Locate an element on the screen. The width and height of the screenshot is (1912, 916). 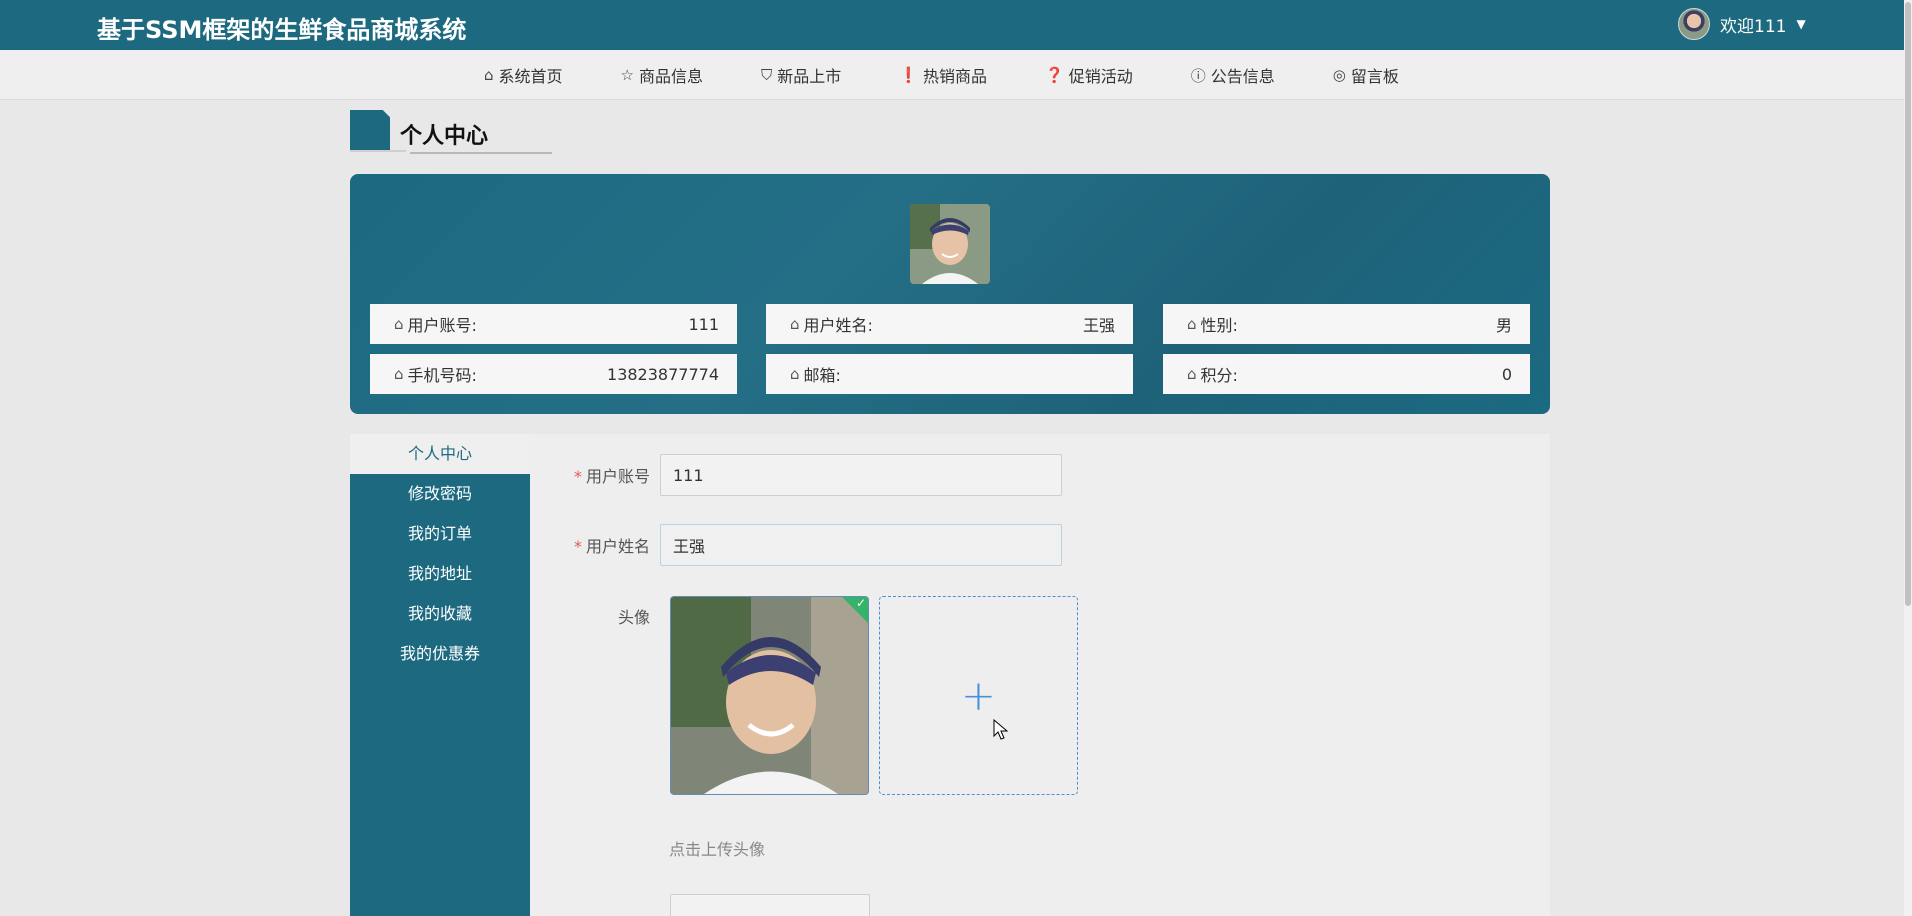
nav-item-new: ⛉ 新品上市 is located at coordinates (801, 75).